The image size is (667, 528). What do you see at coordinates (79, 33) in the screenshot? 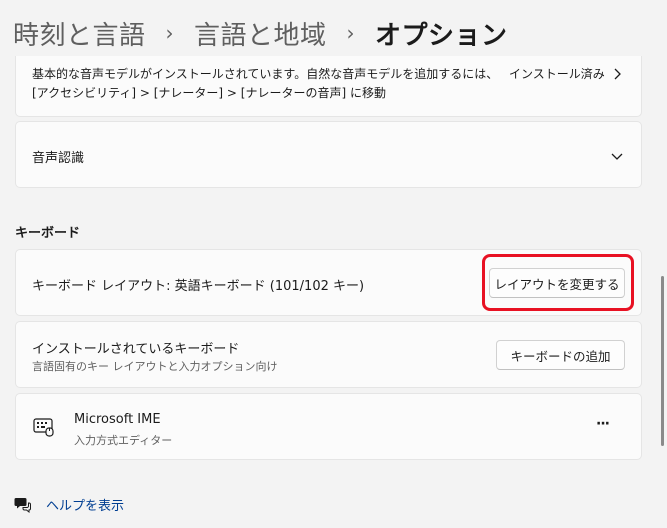
I see `breadcrumb-time-language: 時刻と言語` at bounding box center [79, 33].